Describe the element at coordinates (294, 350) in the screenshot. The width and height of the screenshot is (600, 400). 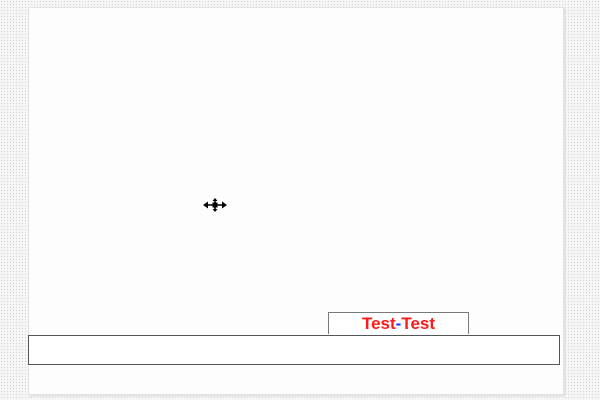
I see `input-bar` at that location.